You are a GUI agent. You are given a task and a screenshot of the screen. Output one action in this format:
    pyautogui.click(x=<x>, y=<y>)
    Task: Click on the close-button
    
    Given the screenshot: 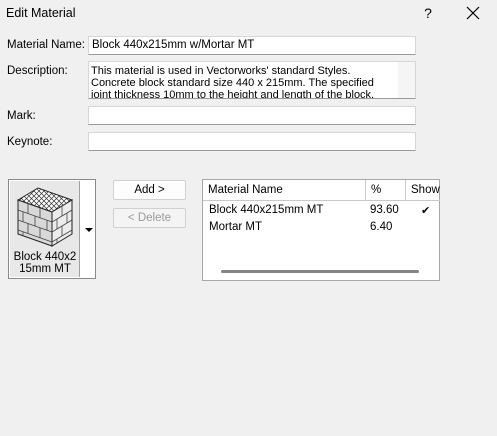 What is the action you would take?
    pyautogui.click(x=473, y=13)
    